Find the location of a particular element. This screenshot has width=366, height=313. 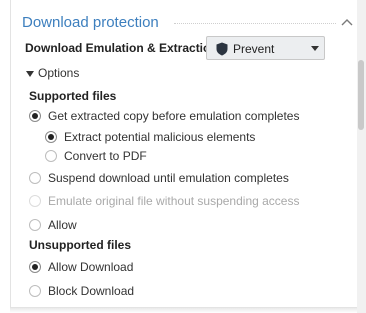

panel-bottom-shadow is located at coordinates (185, 310).